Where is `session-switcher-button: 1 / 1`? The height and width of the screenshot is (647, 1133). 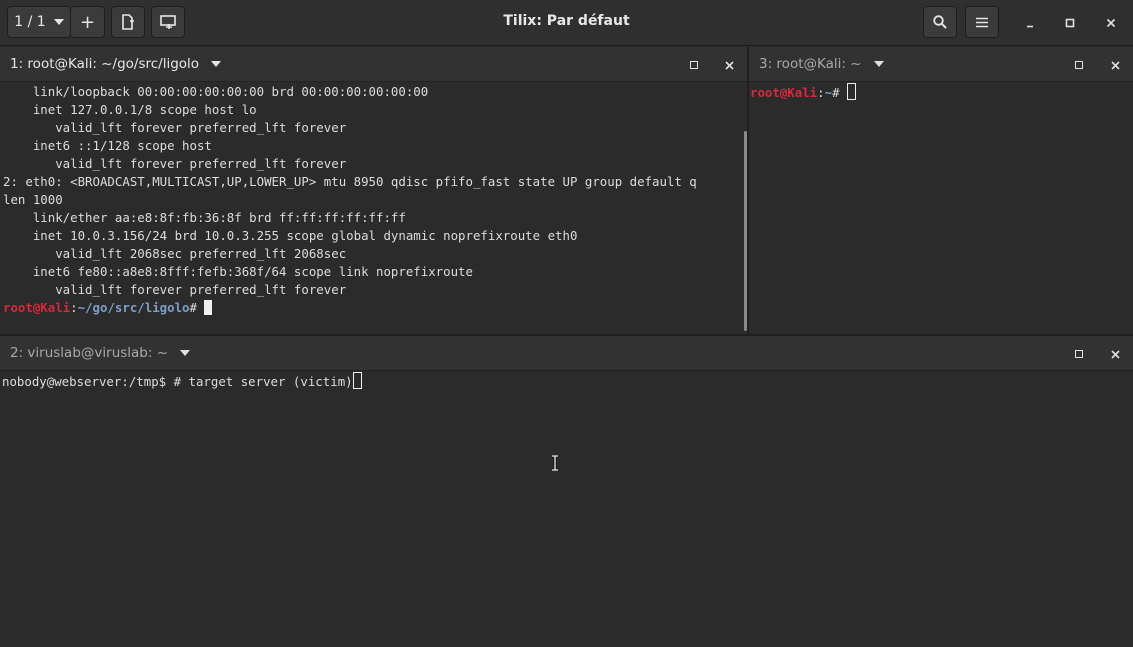
session-switcher-button: 1 / 1 is located at coordinates (39, 22).